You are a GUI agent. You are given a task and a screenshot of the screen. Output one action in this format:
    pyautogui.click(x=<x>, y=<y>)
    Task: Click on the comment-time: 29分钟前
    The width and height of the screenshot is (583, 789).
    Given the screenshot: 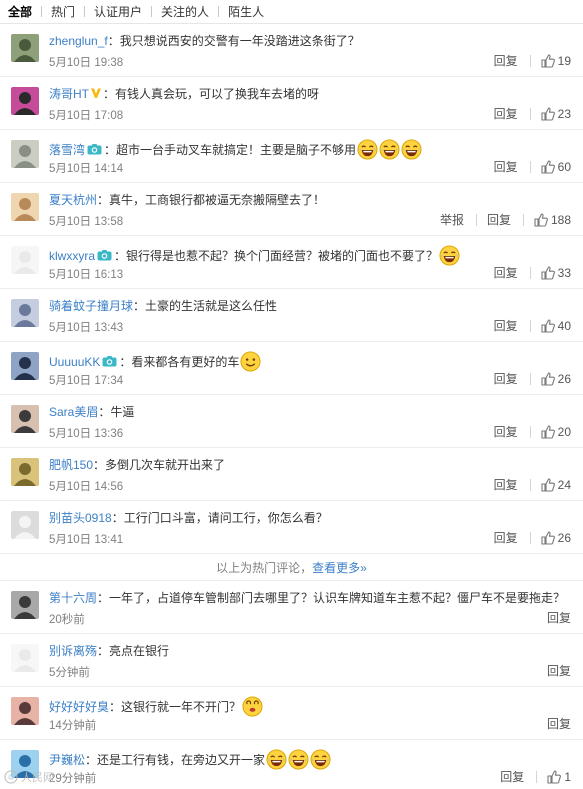 What is the action you would take?
    pyautogui.click(x=73, y=779)
    